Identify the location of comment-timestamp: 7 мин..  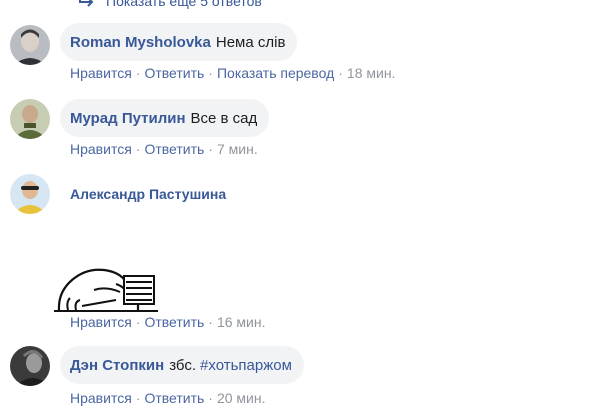
(237, 149).